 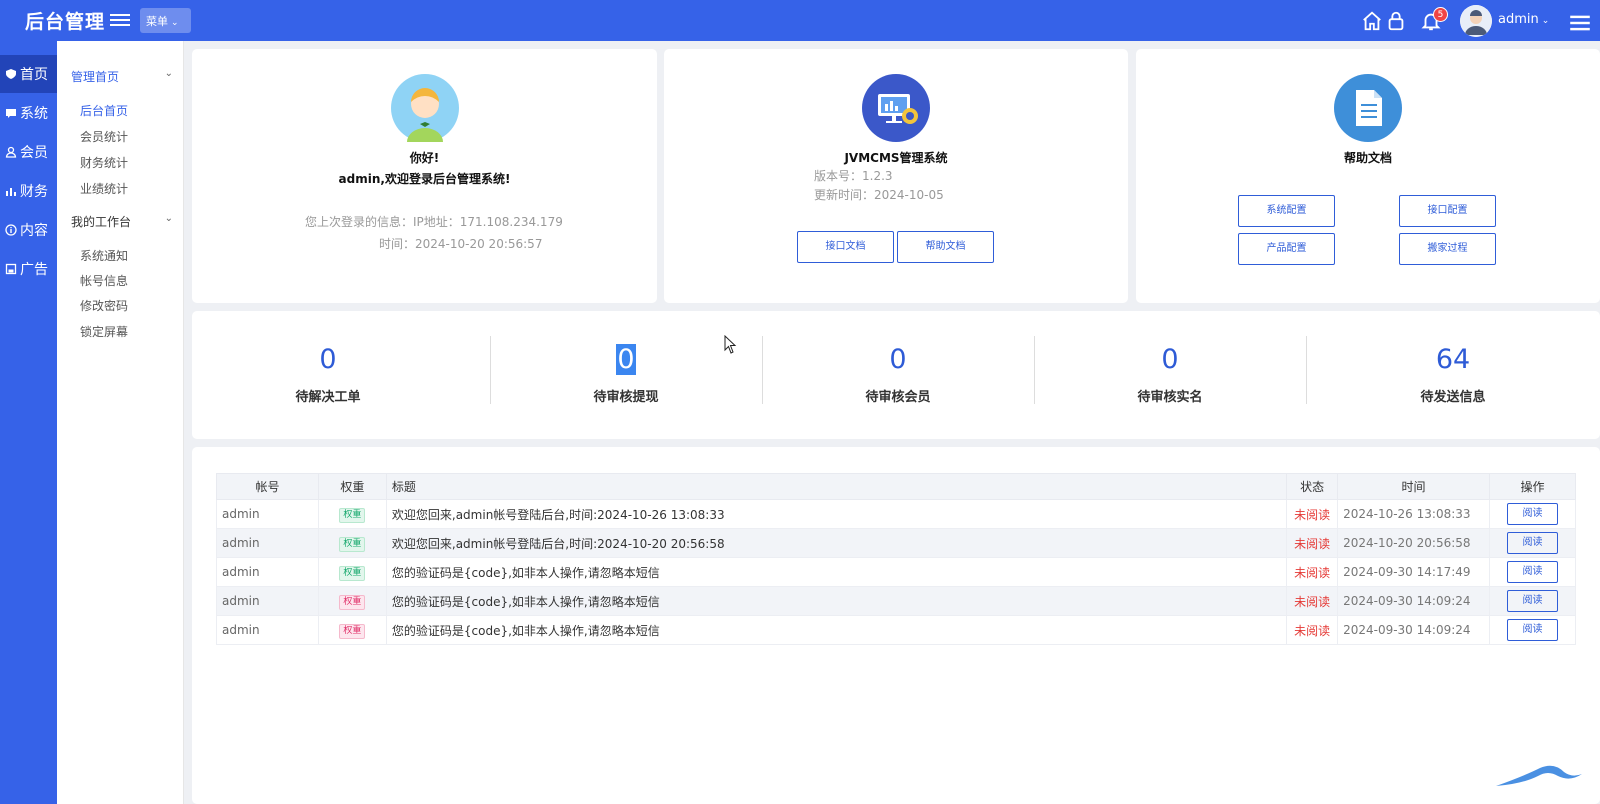 What do you see at coordinates (34, 270) in the screenshot?
I see `nav-ads-label: 广告` at bounding box center [34, 270].